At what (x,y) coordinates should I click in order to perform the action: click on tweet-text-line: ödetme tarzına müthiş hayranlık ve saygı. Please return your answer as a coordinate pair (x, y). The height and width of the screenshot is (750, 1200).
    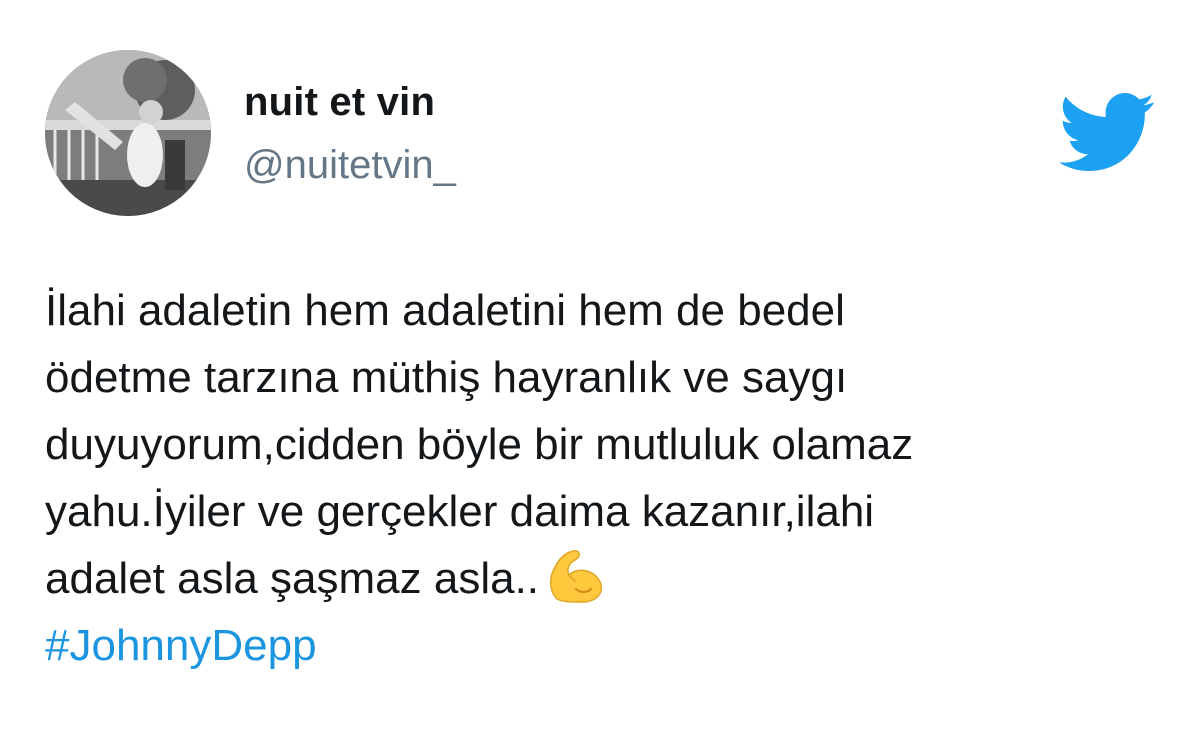
    Looking at the image, I should click on (446, 377).